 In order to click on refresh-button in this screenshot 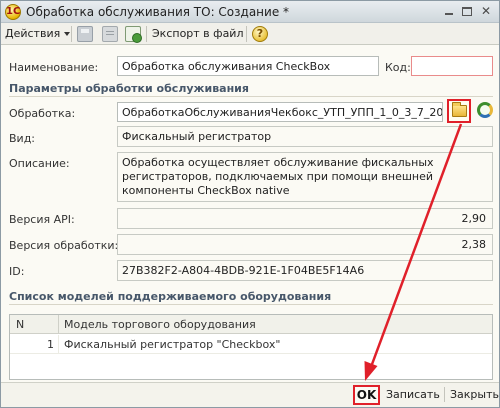, I will do `click(485, 110)`.